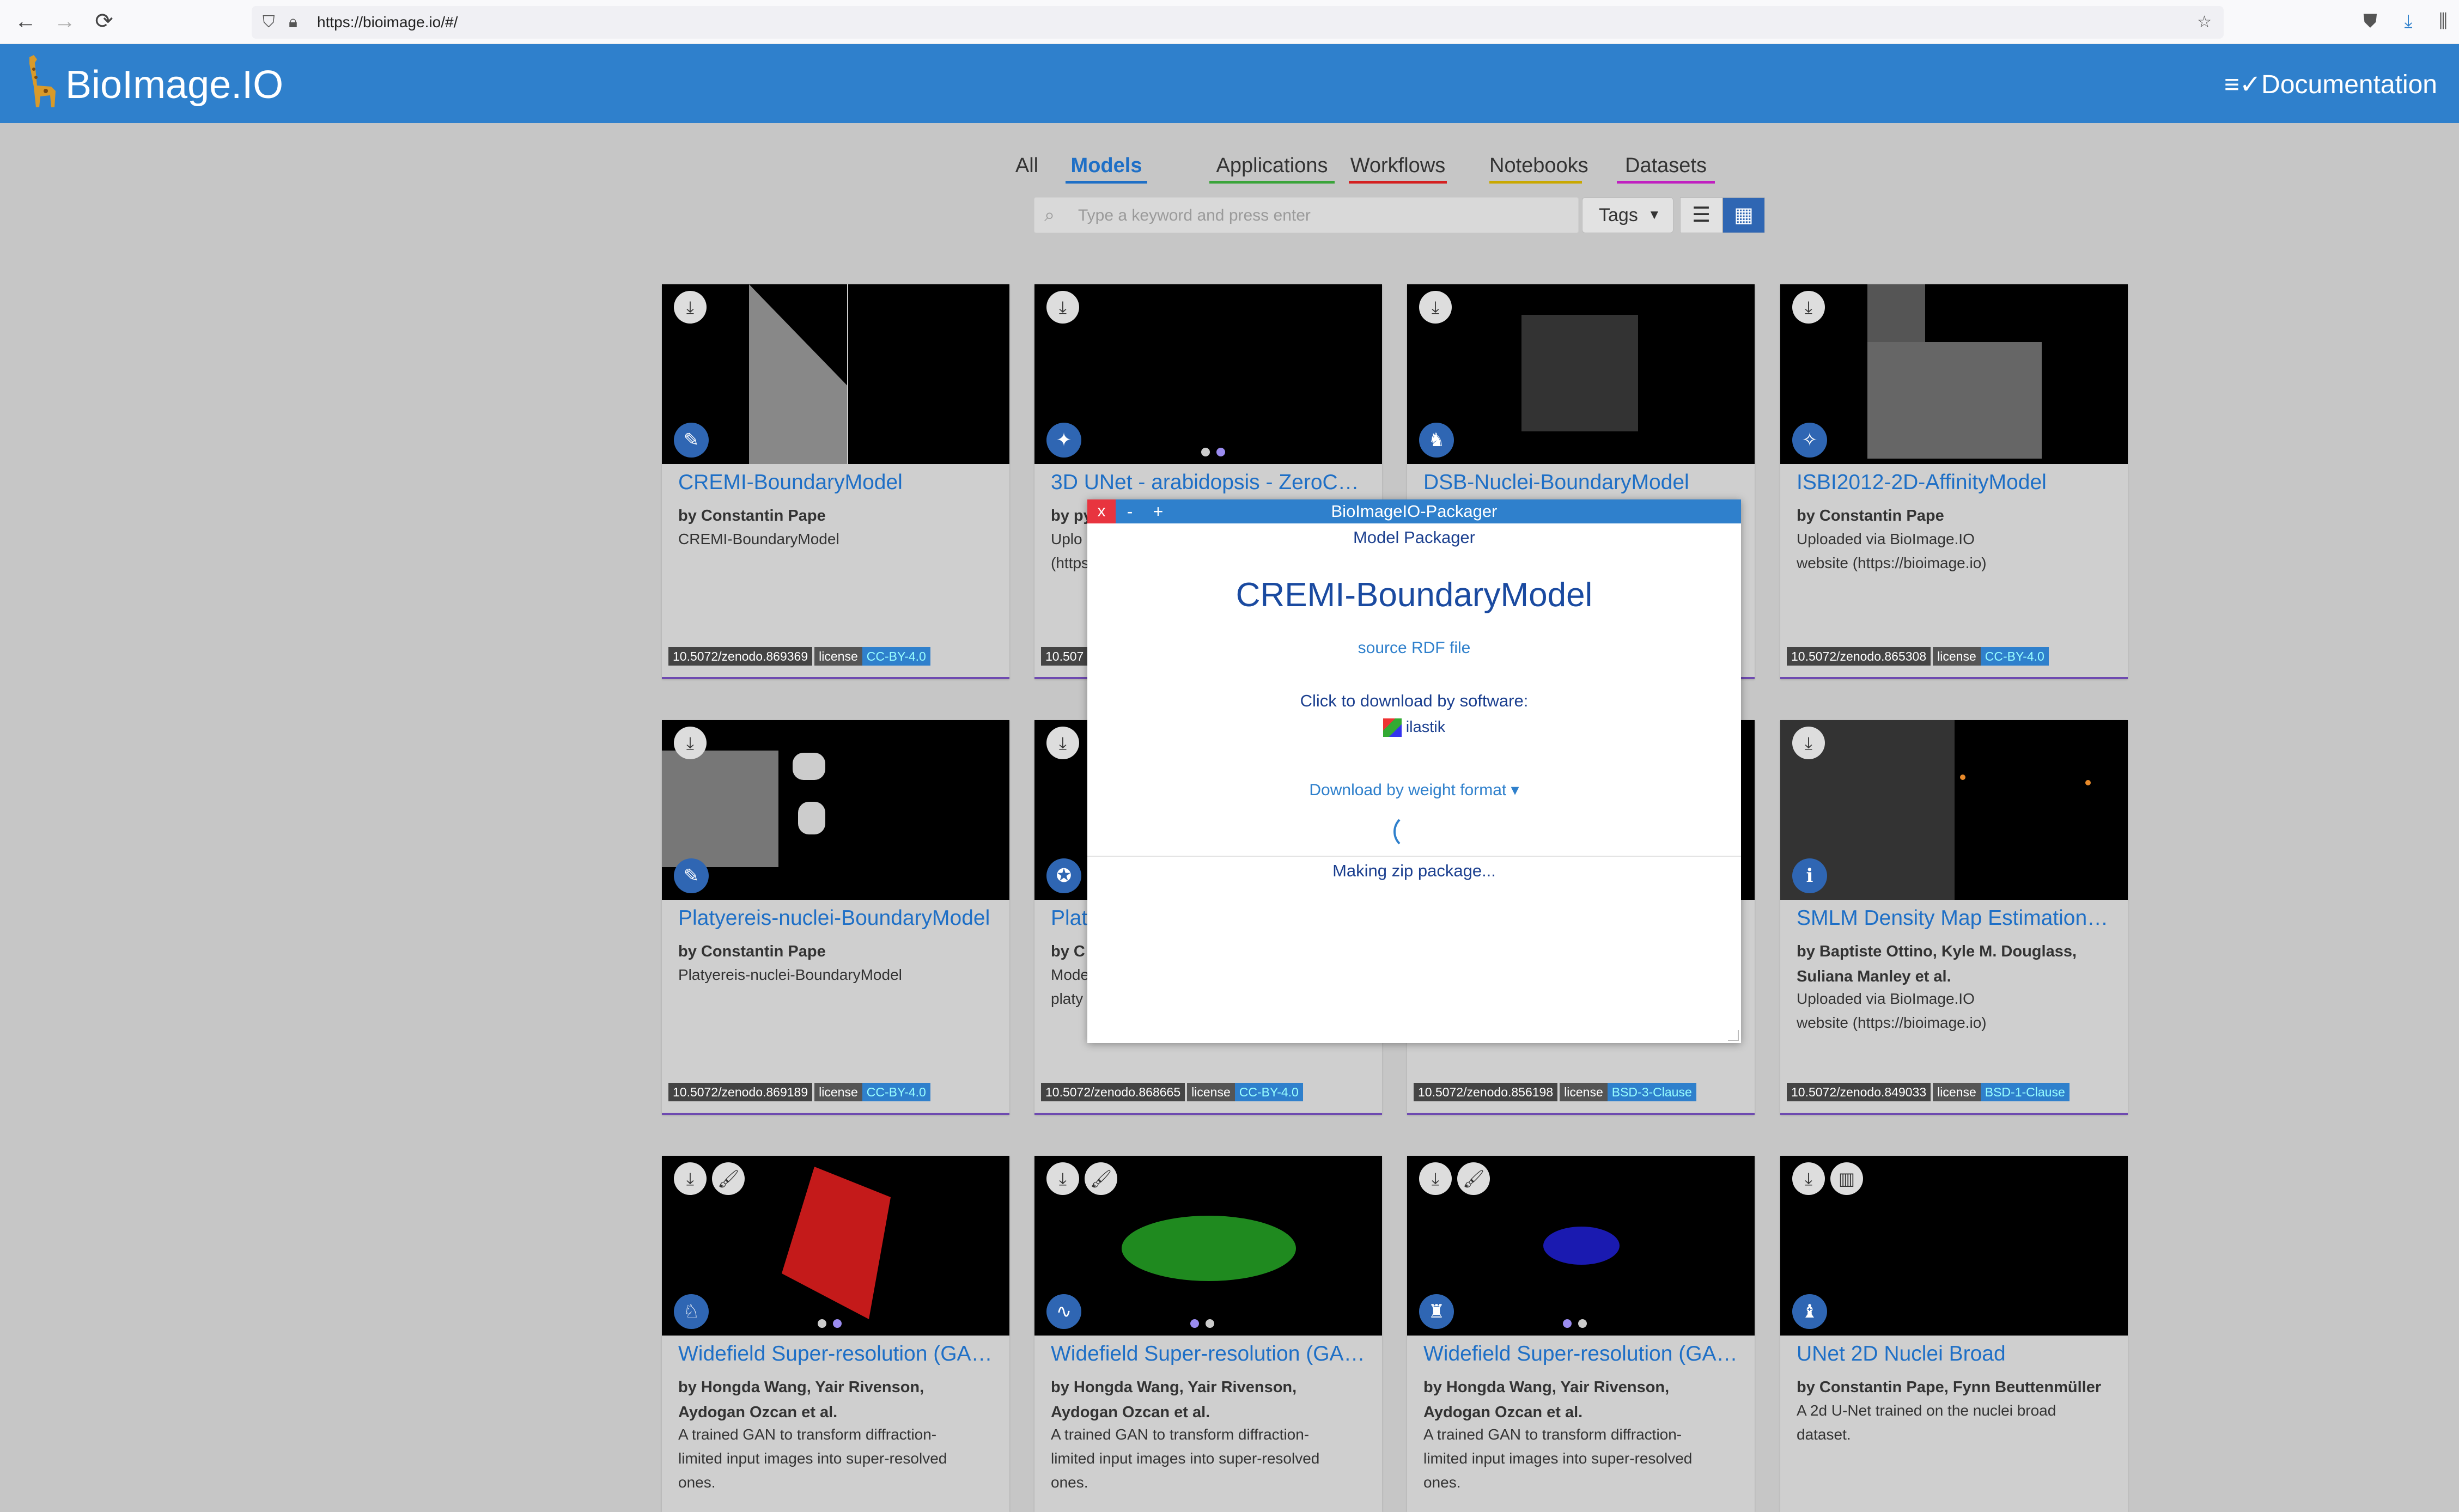  Describe the element at coordinates (740, 1092) in the screenshot. I see `doi-badge: 10.5072/zenodo.869189` at that location.